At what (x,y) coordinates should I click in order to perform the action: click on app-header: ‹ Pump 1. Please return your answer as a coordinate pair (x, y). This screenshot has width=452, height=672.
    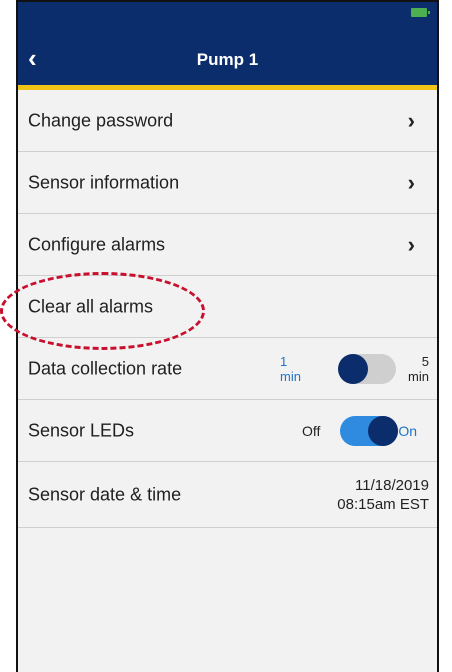
    Looking at the image, I should click on (227, 46).